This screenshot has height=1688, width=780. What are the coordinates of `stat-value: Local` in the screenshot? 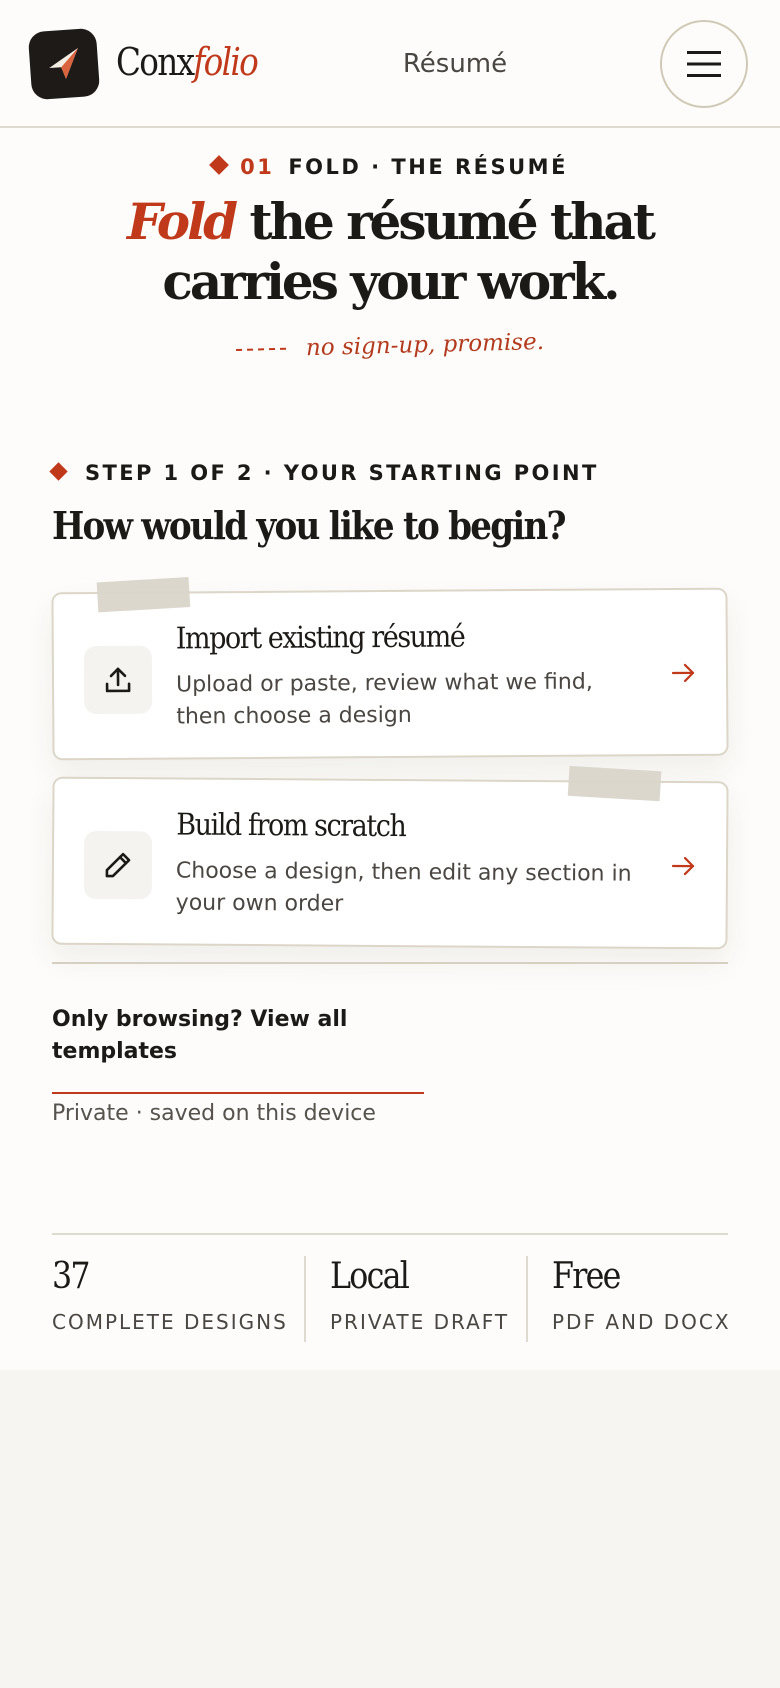 It's located at (370, 1276).